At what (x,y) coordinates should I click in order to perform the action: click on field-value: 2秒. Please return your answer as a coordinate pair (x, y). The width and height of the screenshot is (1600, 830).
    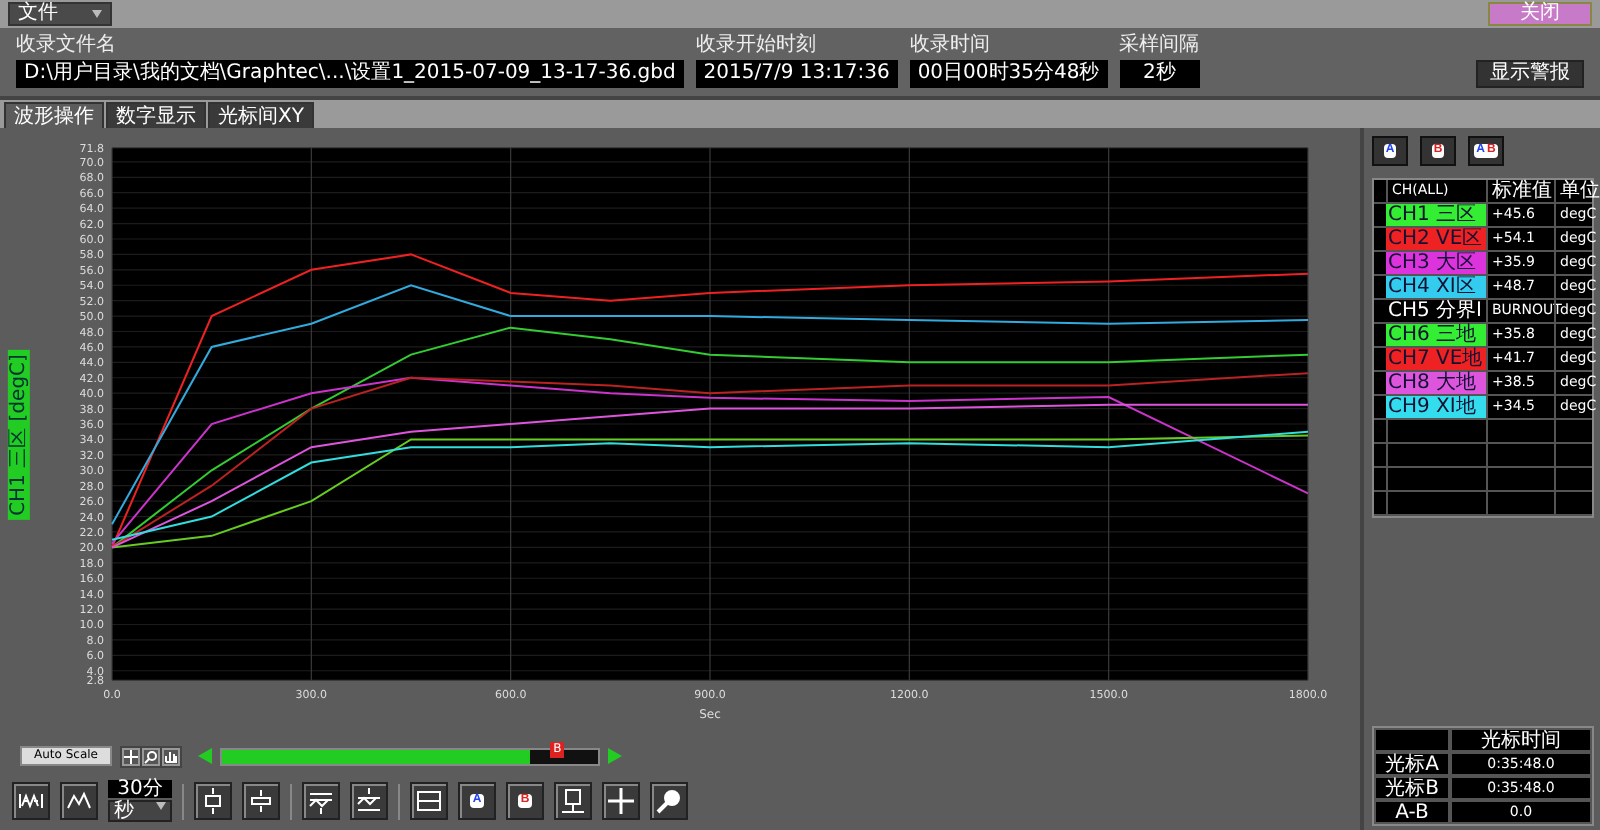
    Looking at the image, I should click on (1159, 74).